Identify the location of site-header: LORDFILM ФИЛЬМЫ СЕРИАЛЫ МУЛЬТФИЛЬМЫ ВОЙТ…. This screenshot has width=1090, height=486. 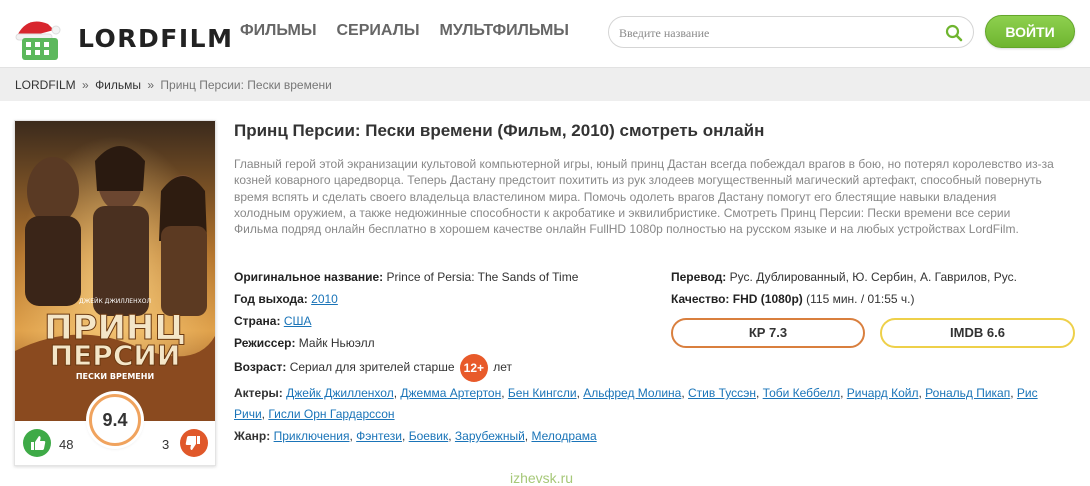
(545, 33).